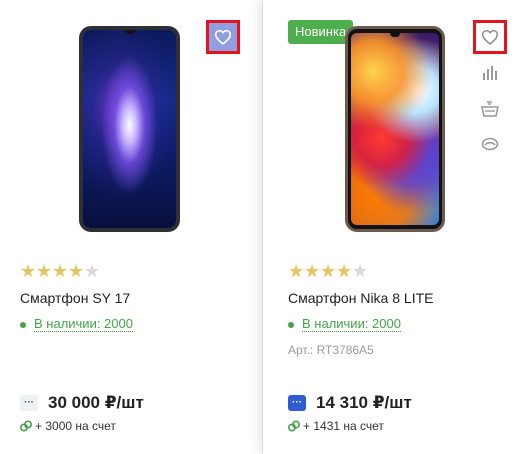  Describe the element at coordinates (75, 298) in the screenshot. I see `product-title: Смартфон SY 17` at that location.